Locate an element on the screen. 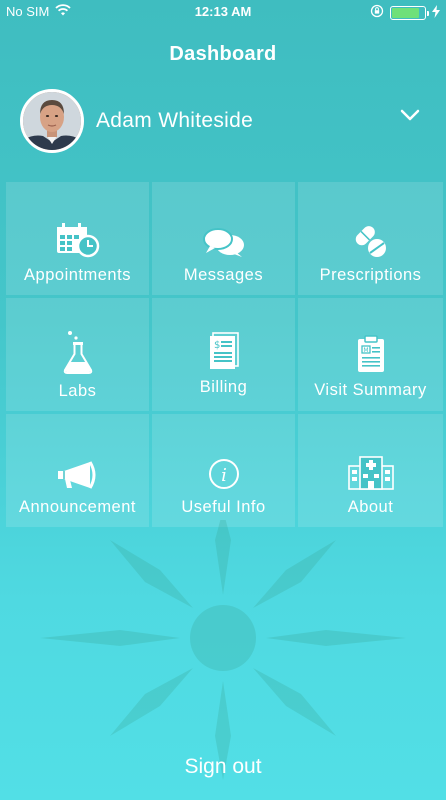 Image resolution: width=446 pixels, height=800 pixels. sign-out-button: Sign out is located at coordinates (223, 767).